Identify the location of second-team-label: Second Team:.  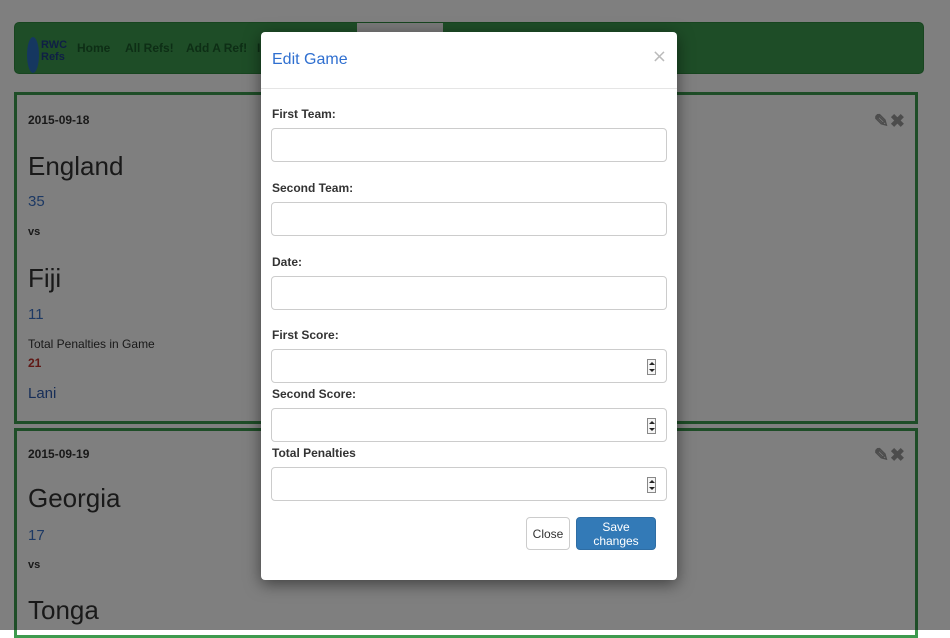
(313, 188).